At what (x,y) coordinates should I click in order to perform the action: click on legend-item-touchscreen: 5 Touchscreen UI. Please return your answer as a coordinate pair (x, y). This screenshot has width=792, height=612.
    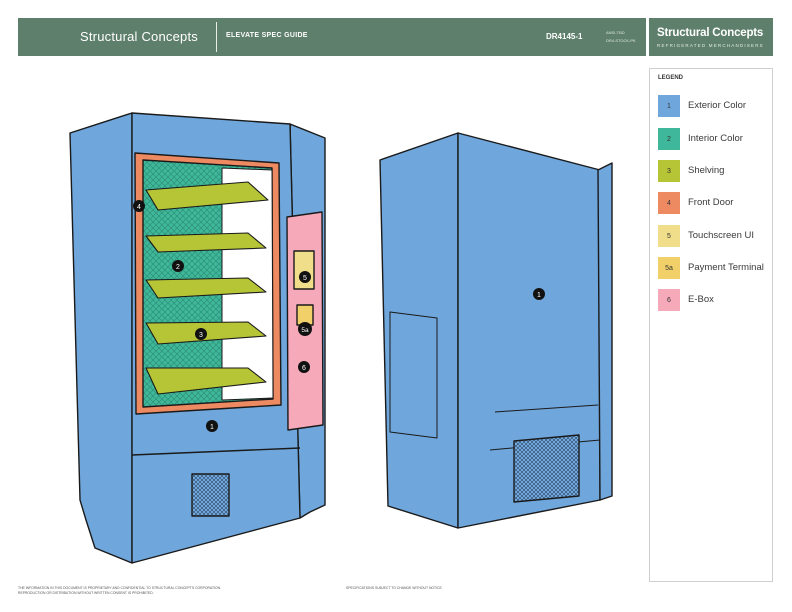
    Looking at the image, I should click on (715, 236).